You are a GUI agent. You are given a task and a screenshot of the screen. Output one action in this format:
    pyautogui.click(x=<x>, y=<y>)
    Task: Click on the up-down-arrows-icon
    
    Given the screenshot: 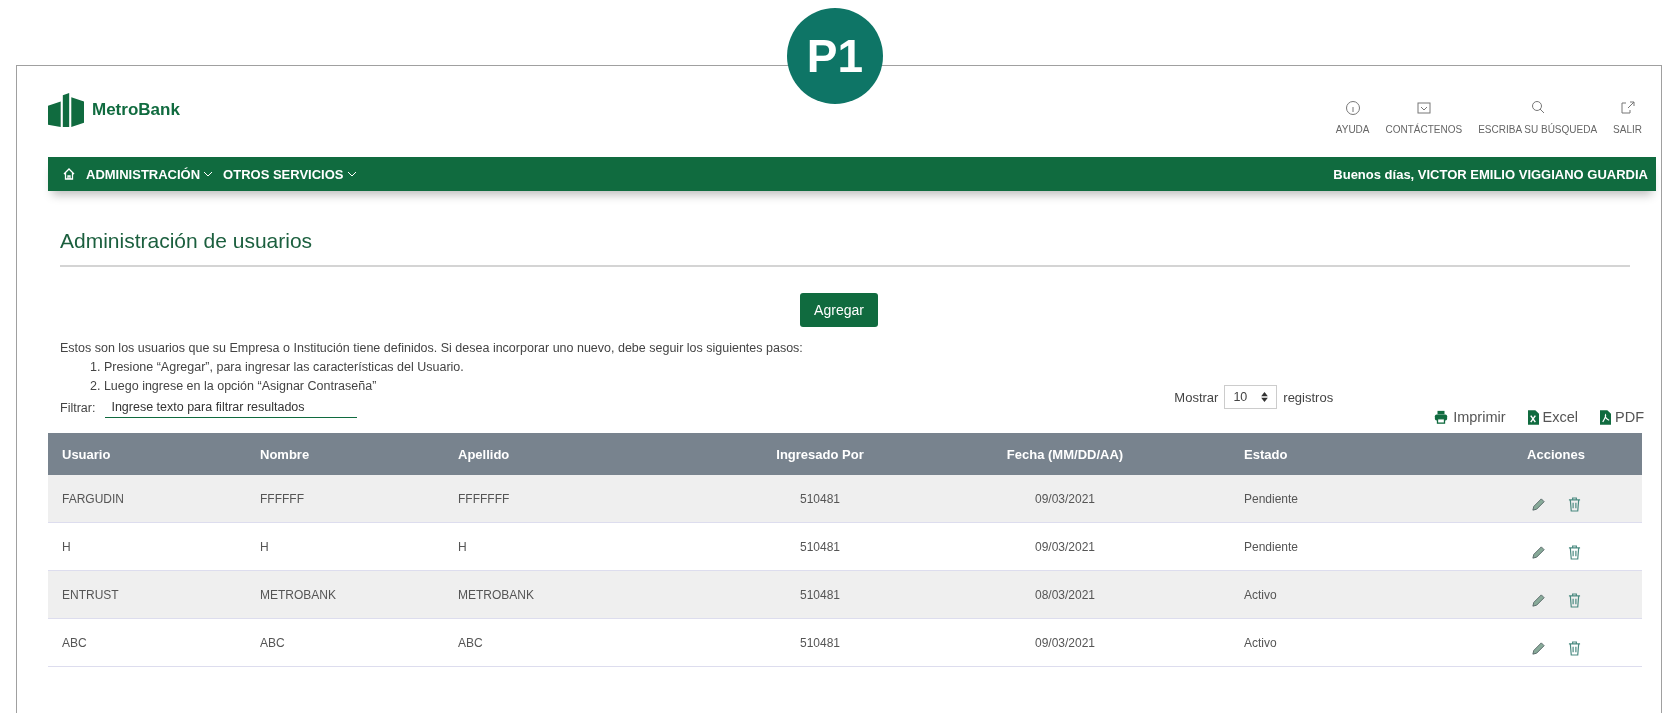 What is the action you would take?
    pyautogui.click(x=1265, y=397)
    